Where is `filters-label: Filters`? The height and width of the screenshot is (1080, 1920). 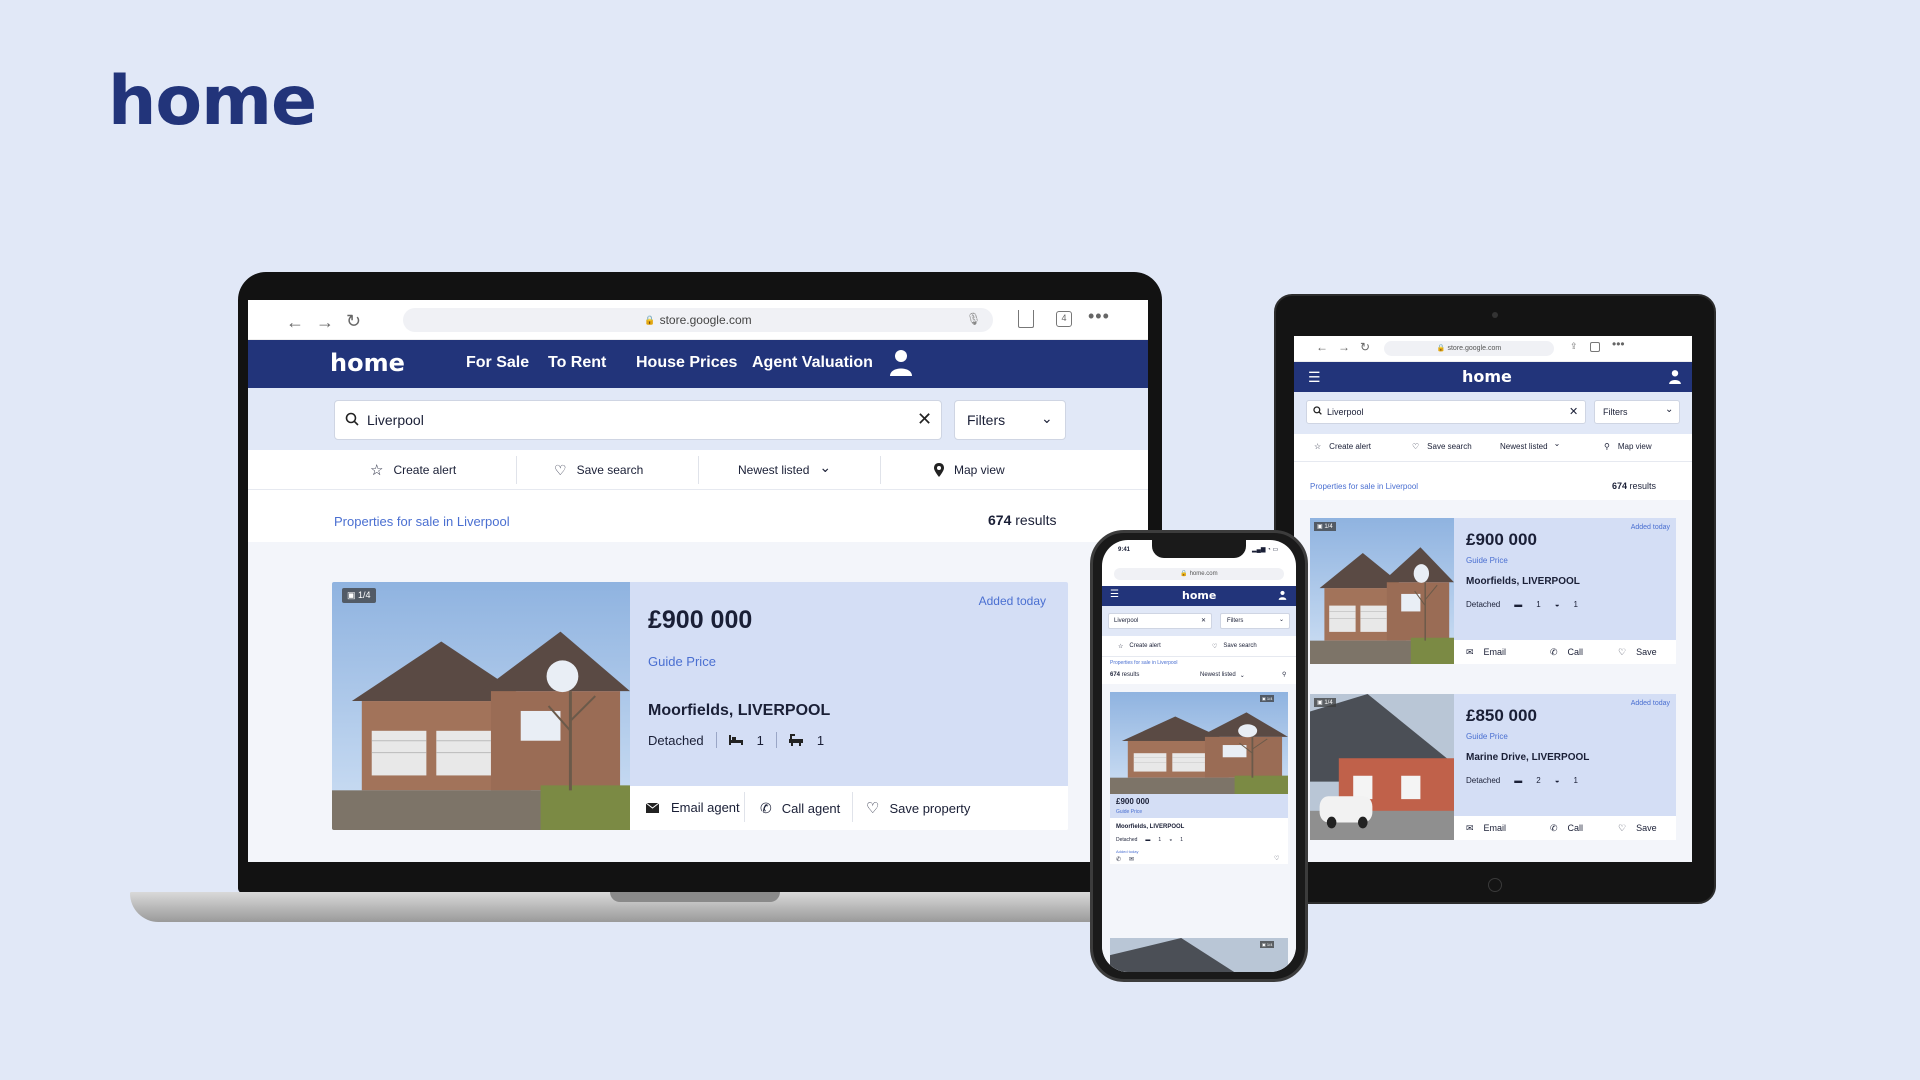
filters-label: Filters is located at coordinates (1615, 412).